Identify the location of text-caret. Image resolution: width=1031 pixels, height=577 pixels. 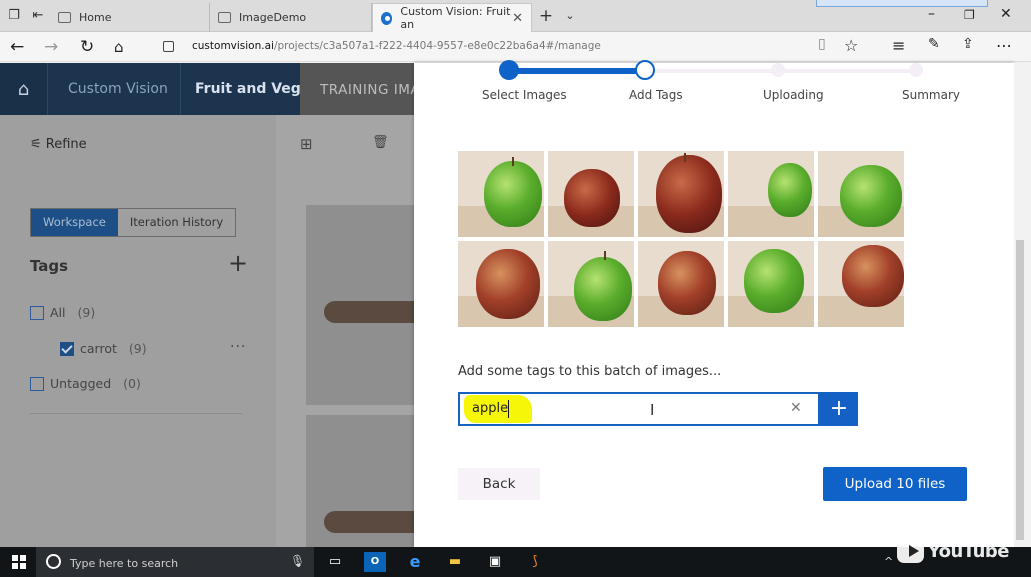
(508, 409).